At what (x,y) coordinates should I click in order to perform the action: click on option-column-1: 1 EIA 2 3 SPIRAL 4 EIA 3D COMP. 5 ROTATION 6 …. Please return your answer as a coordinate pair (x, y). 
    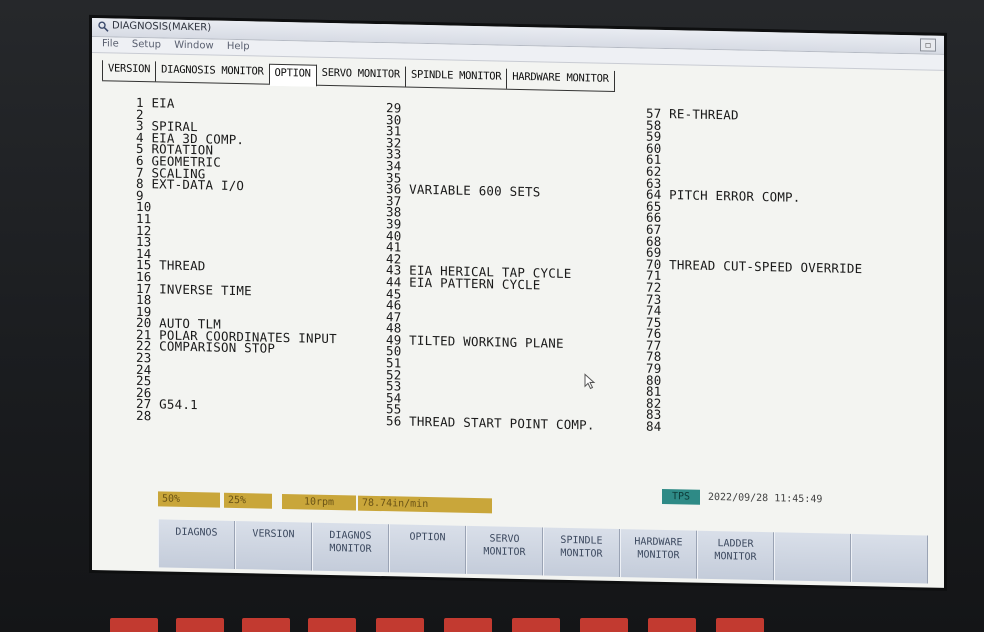
    Looking at the image, I should click on (236, 260).